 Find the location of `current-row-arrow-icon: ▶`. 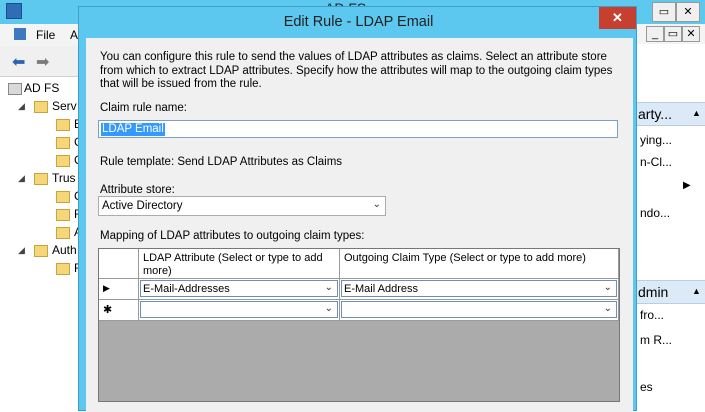

current-row-arrow-icon: ▶ is located at coordinates (106, 288).